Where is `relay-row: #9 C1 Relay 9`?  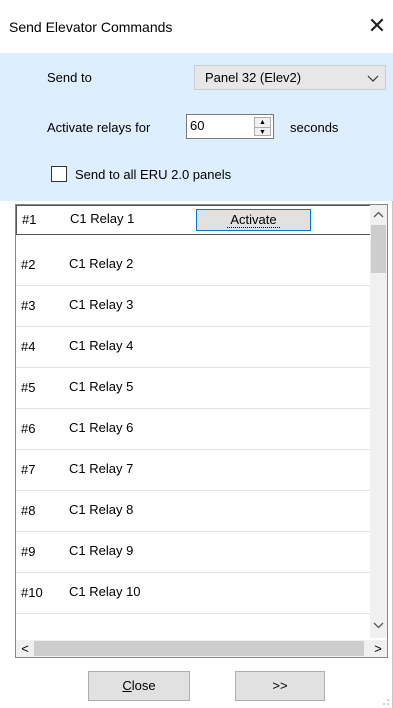
relay-row: #9 C1 Relay 9 is located at coordinates (193, 552).